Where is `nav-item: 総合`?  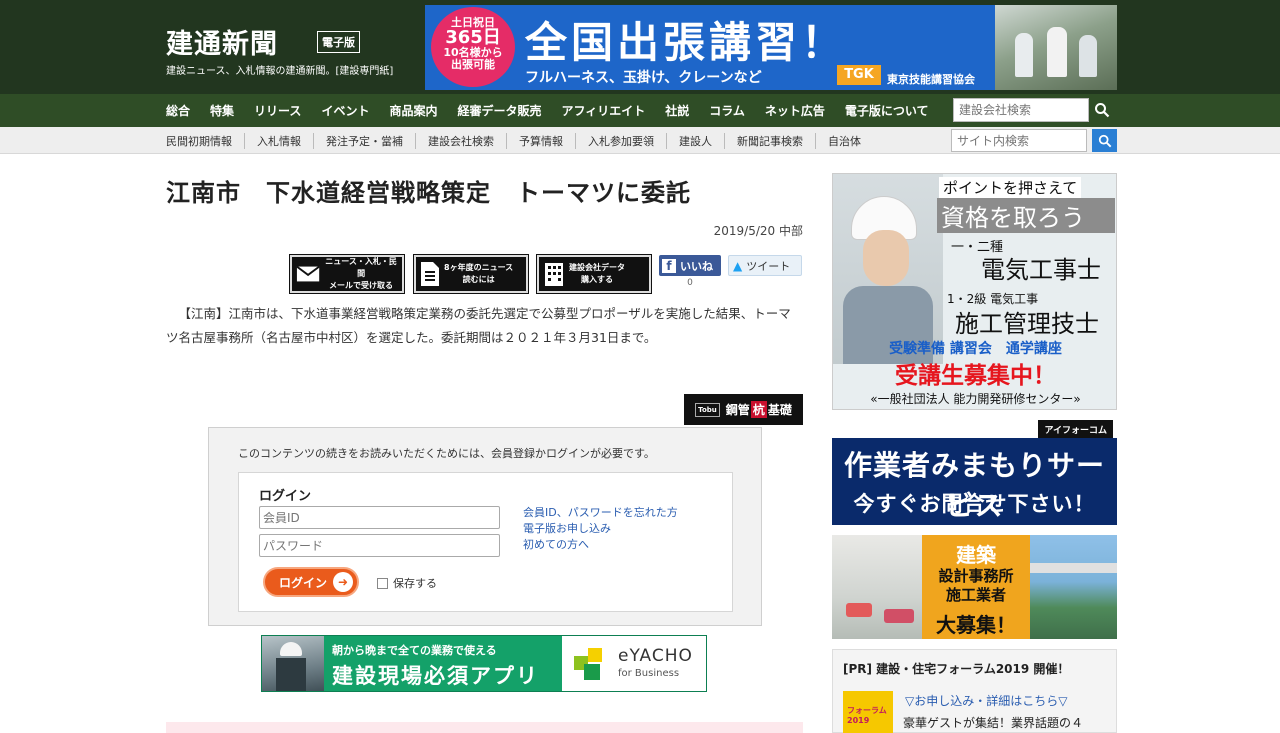
nav-item: 総合 is located at coordinates (178, 110).